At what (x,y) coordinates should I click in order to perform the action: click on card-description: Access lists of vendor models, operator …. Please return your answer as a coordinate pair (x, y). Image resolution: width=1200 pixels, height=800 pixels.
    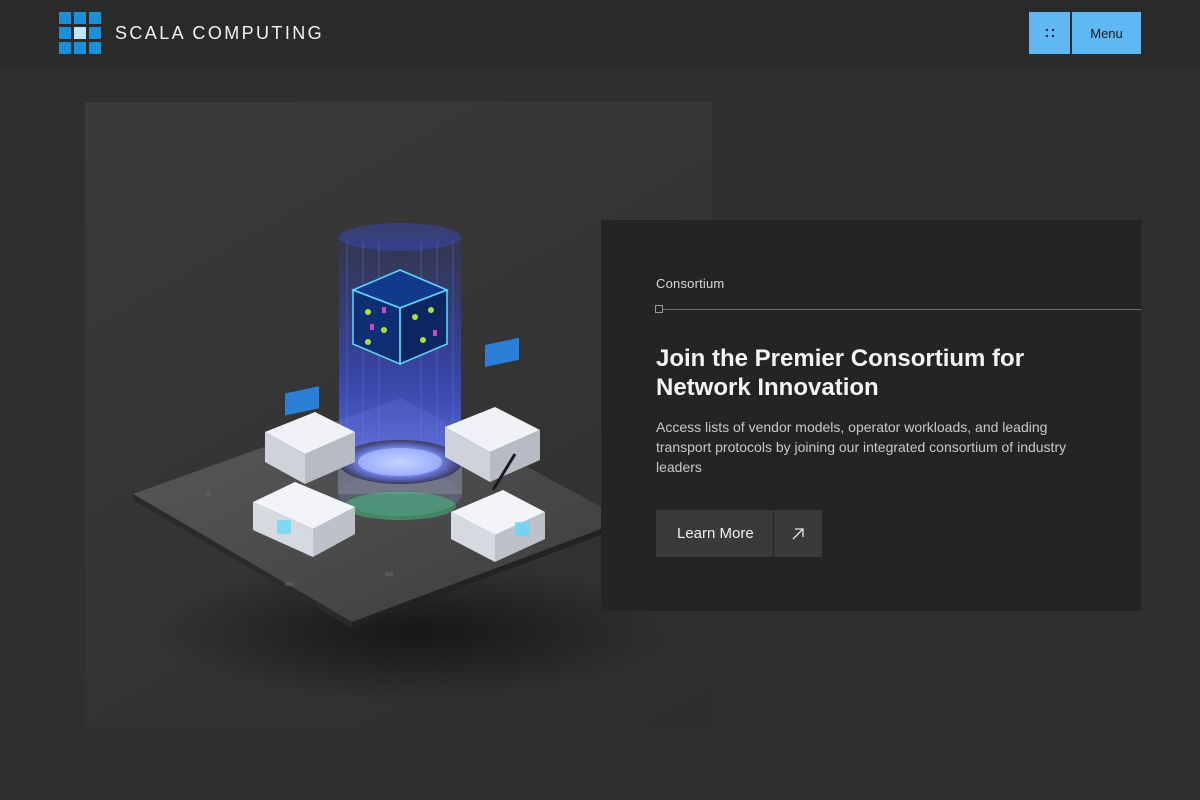
    Looking at the image, I should click on (861, 447).